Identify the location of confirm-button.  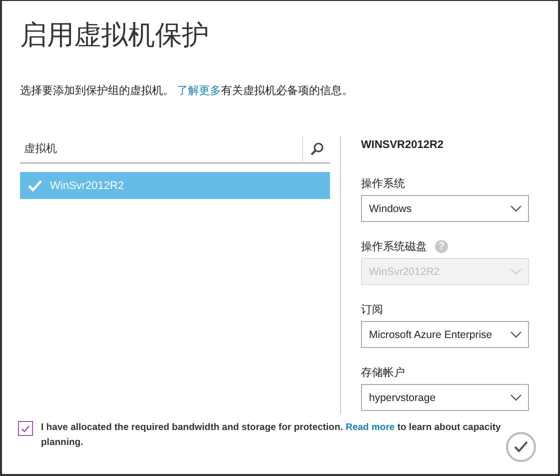
(521, 447).